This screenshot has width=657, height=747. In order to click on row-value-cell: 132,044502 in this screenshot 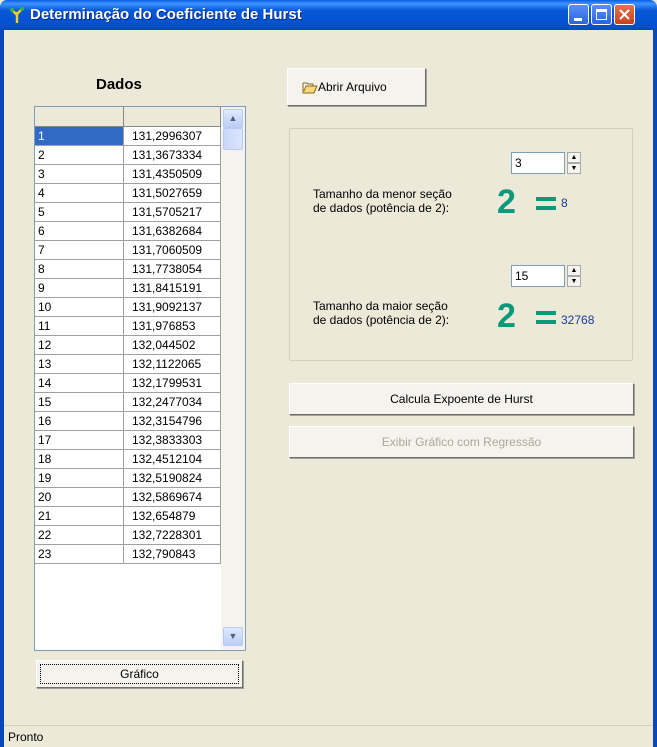, I will do `click(172, 345)`.